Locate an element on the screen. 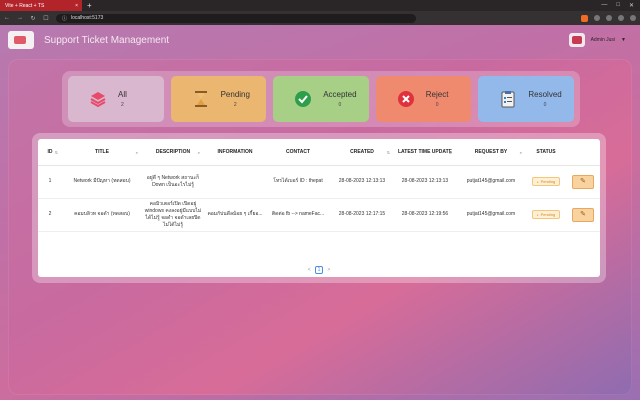  check-icon is located at coordinates (303, 99).